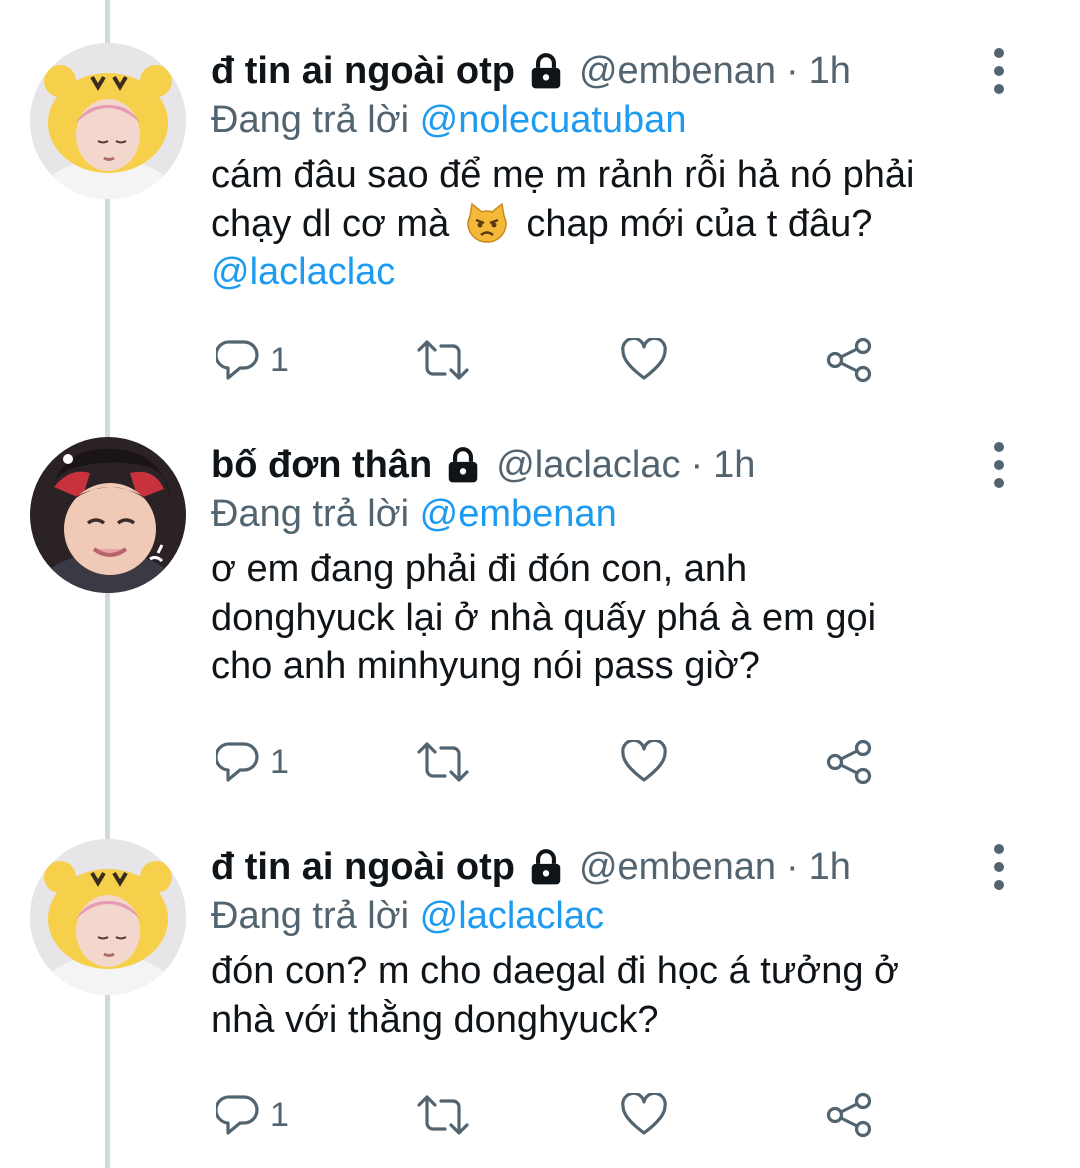  I want to click on replying-to-mention: @embenan, so click(518, 514).